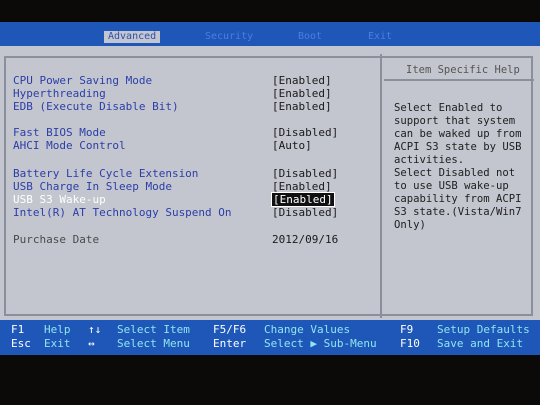  I want to click on help-title-underline, so click(459, 80).